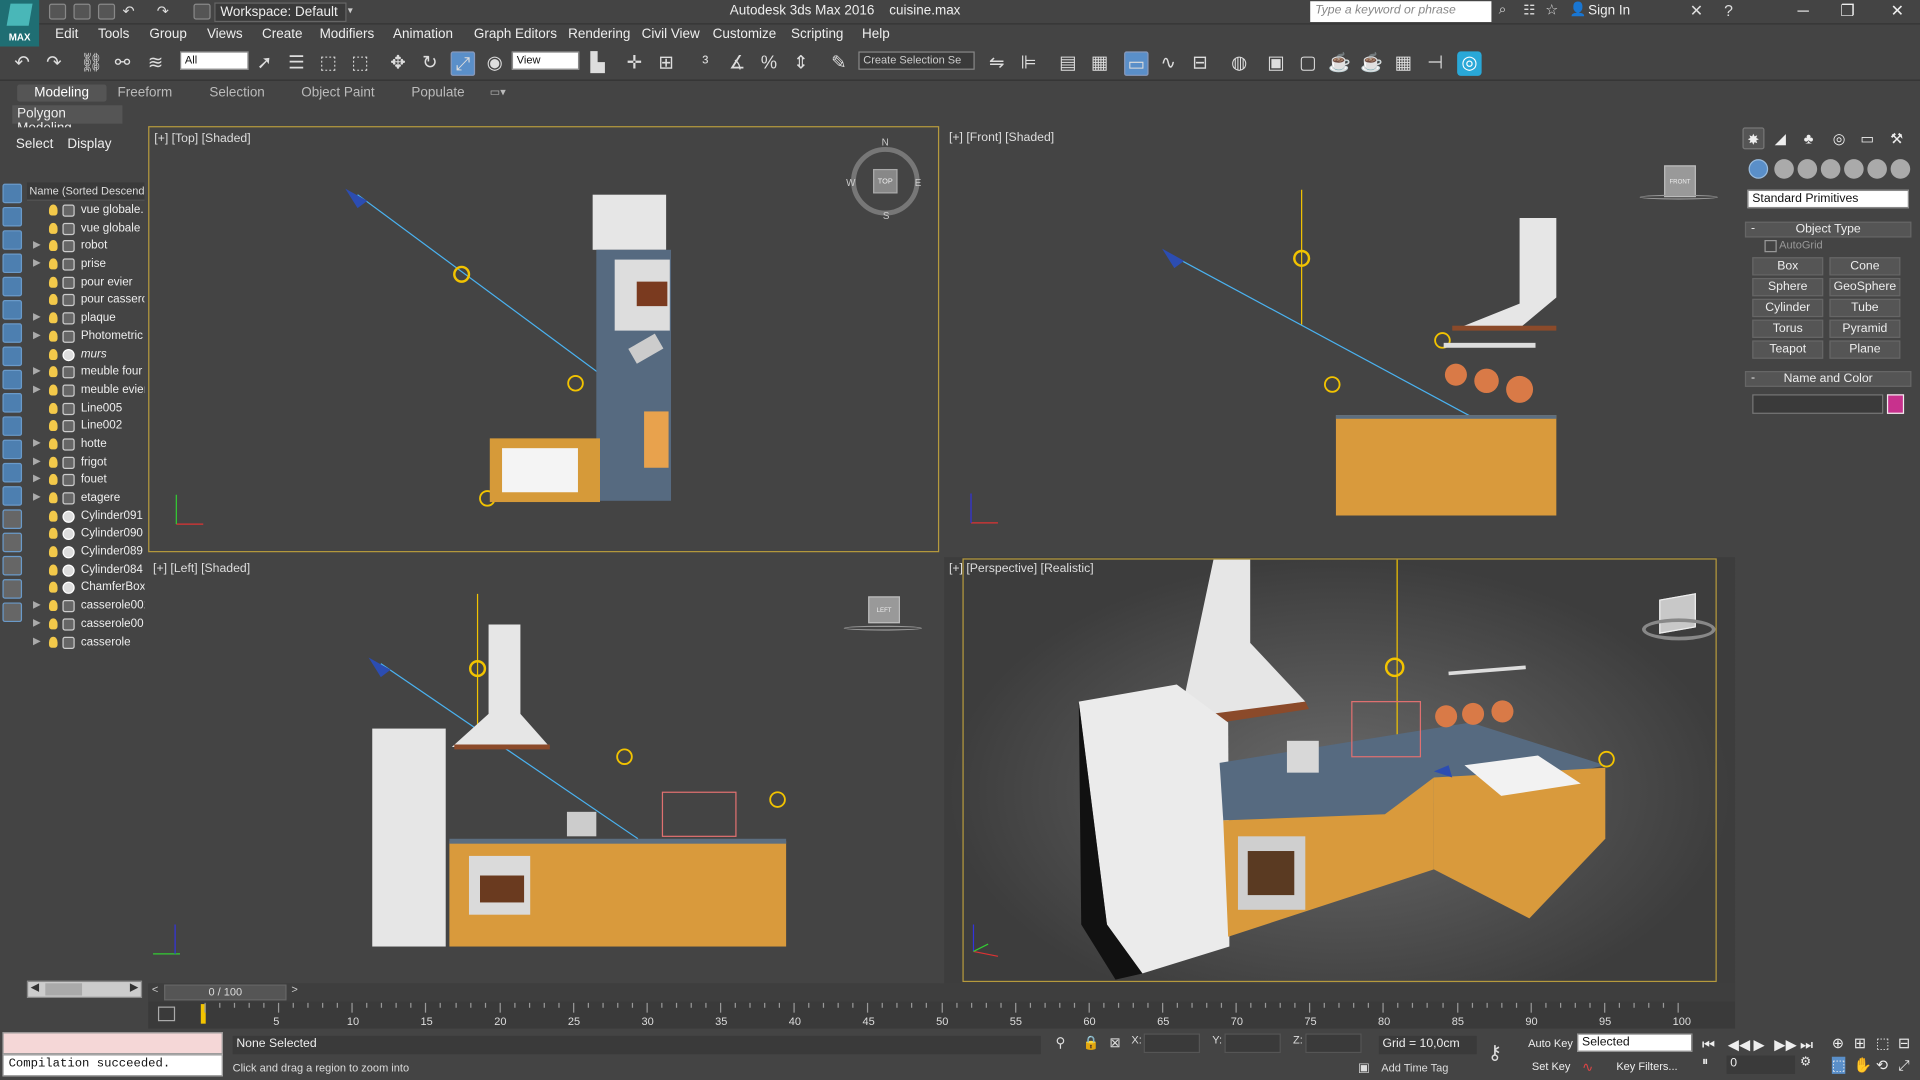 Image resolution: width=1920 pixels, height=1080 pixels. Describe the element at coordinates (956, 137) in the screenshot. I see `viewport-menu-front: [+]` at that location.